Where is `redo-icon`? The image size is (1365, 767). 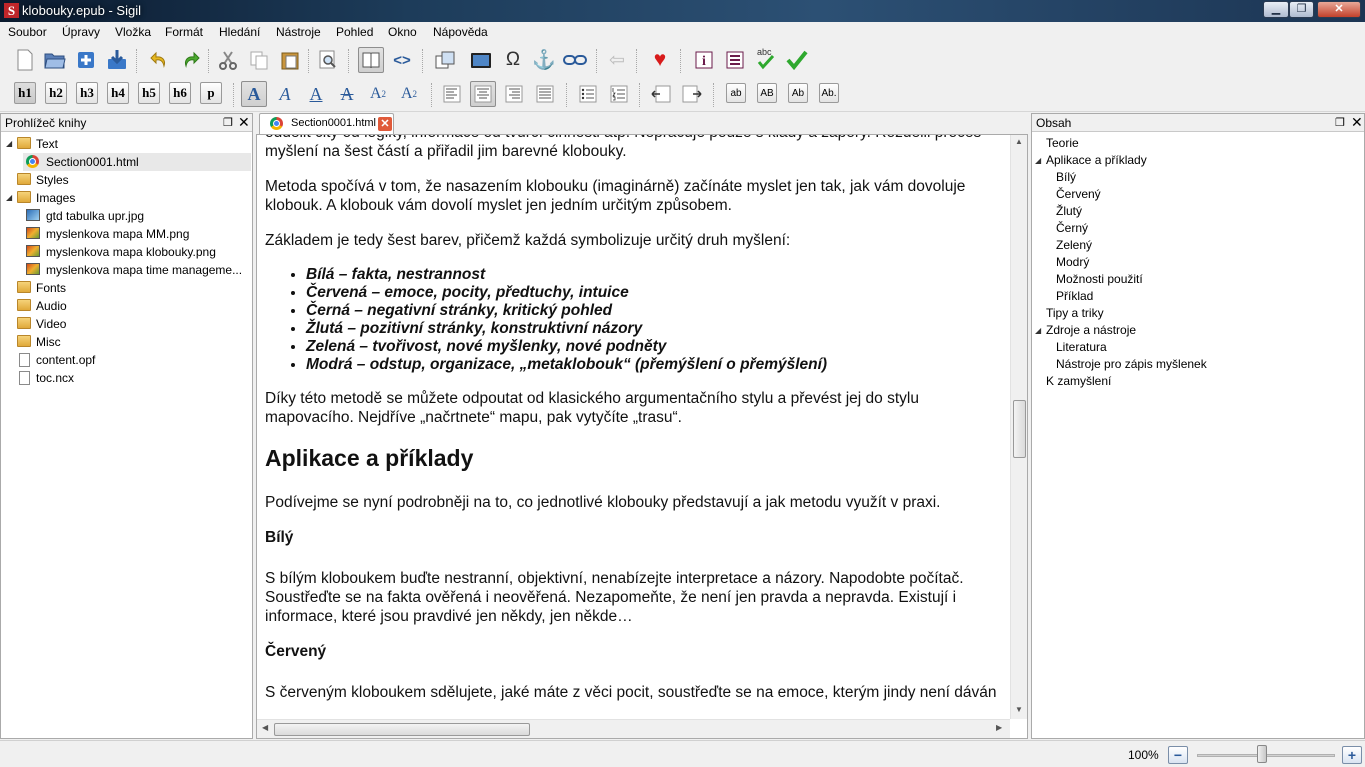
redo-icon is located at coordinates (191, 60).